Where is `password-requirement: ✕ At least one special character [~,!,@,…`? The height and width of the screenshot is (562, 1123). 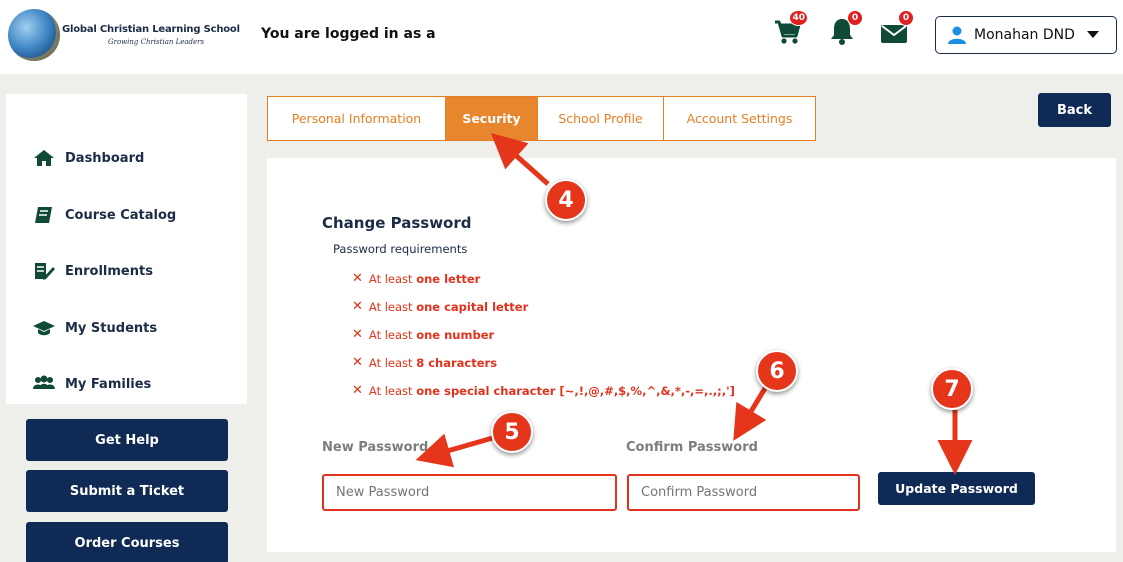 password-requirement: ✕ At least one special character [~,!,@,… is located at coordinates (543, 390).